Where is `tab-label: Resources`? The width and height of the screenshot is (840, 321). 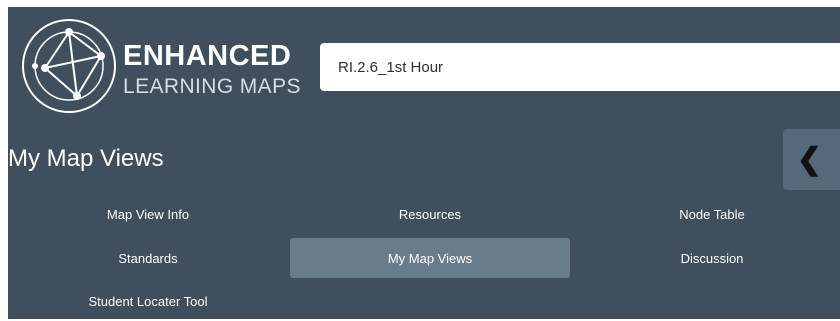 tab-label: Resources is located at coordinates (430, 214).